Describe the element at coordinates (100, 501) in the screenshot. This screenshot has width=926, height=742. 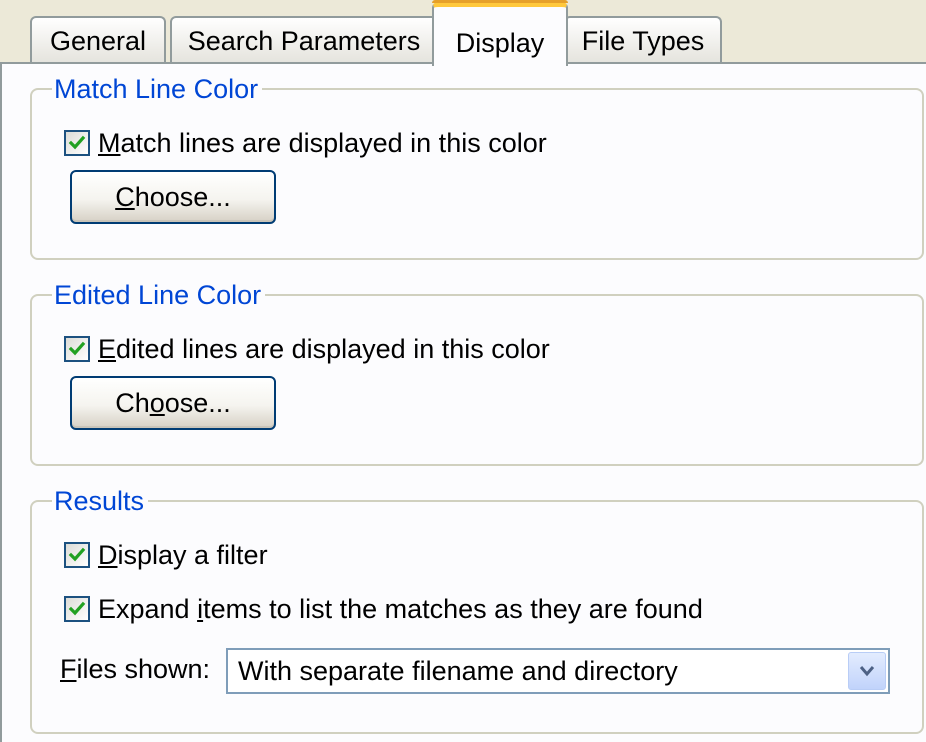
I see `results-title: Results` at that location.